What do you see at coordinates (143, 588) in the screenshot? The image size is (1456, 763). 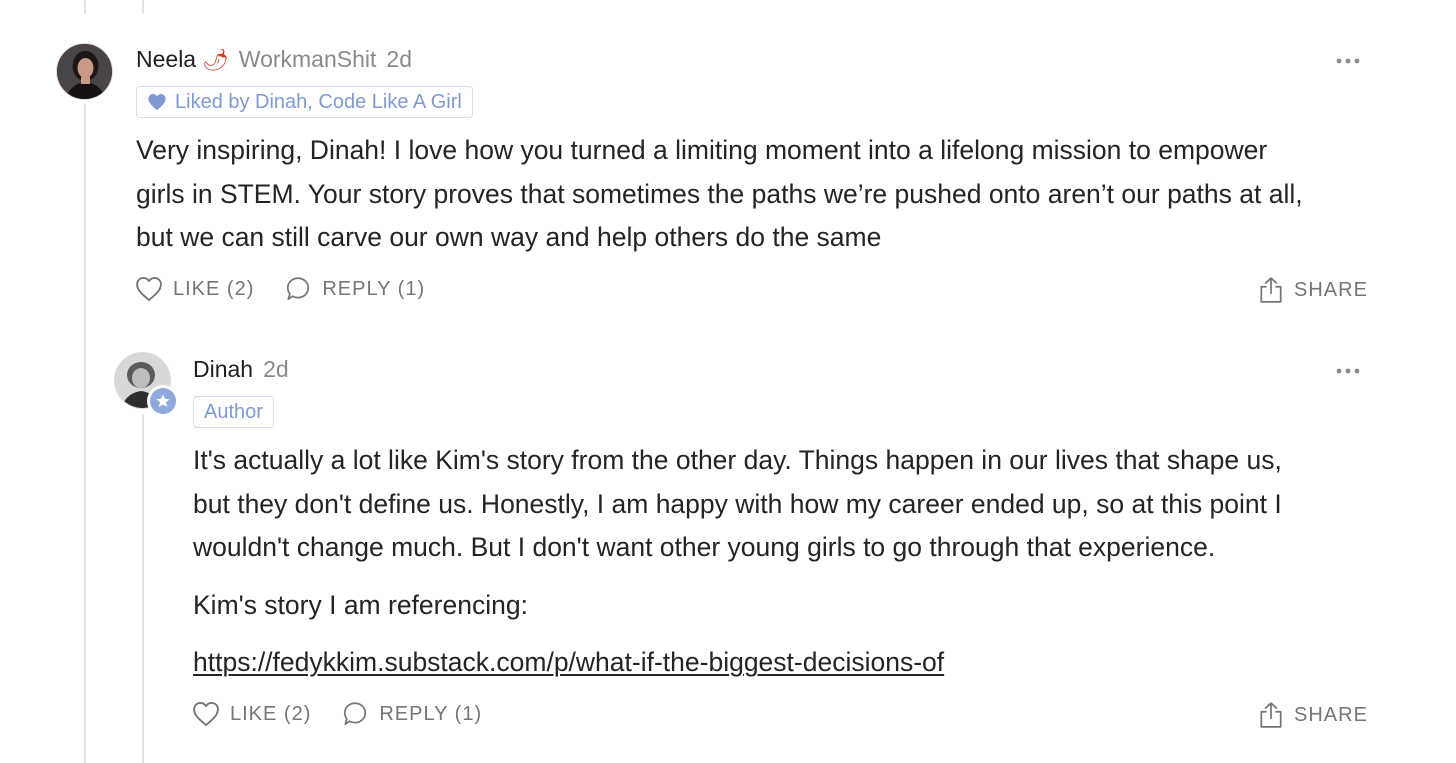 I see `thread-line-reply` at bounding box center [143, 588].